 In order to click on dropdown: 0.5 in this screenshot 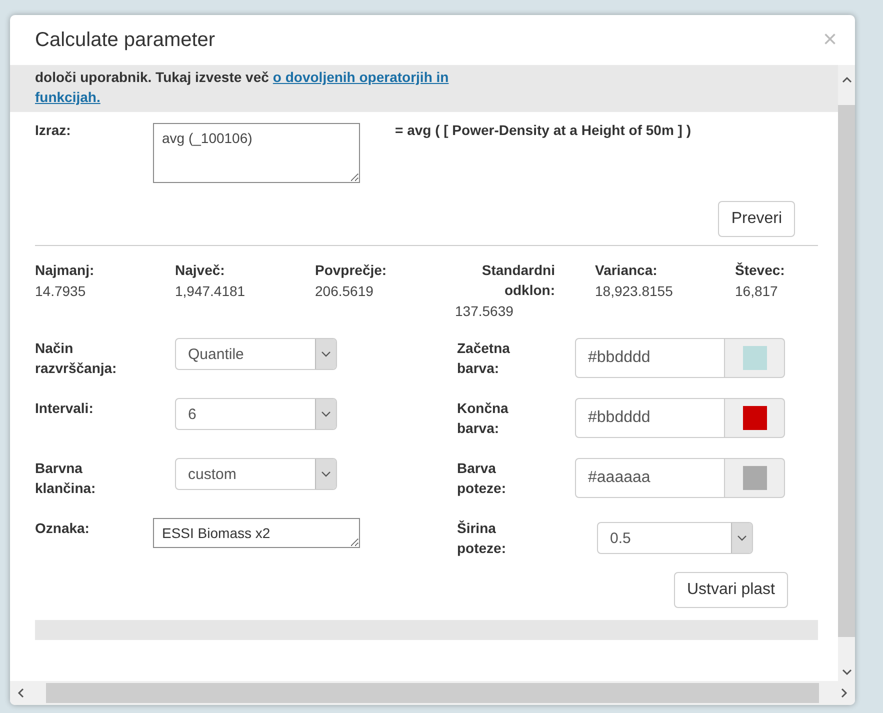, I will do `click(675, 538)`.